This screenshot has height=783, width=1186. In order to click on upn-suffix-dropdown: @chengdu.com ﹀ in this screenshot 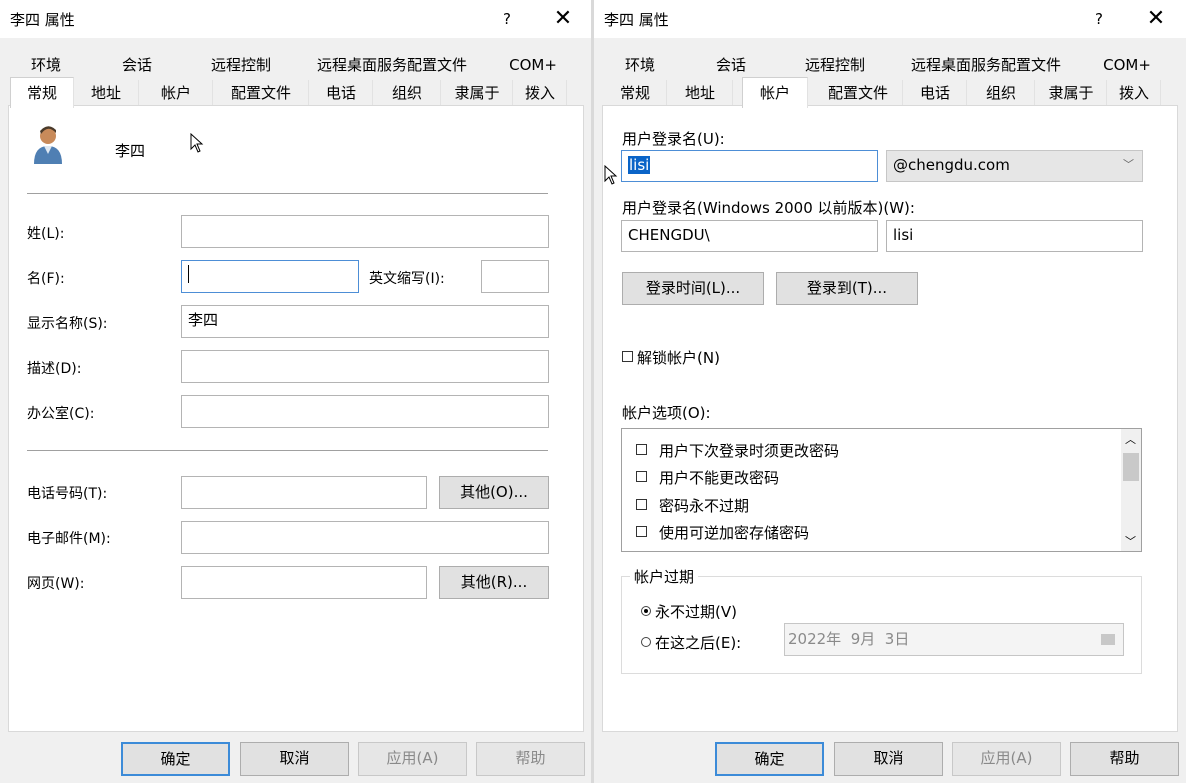, I will do `click(1014, 166)`.